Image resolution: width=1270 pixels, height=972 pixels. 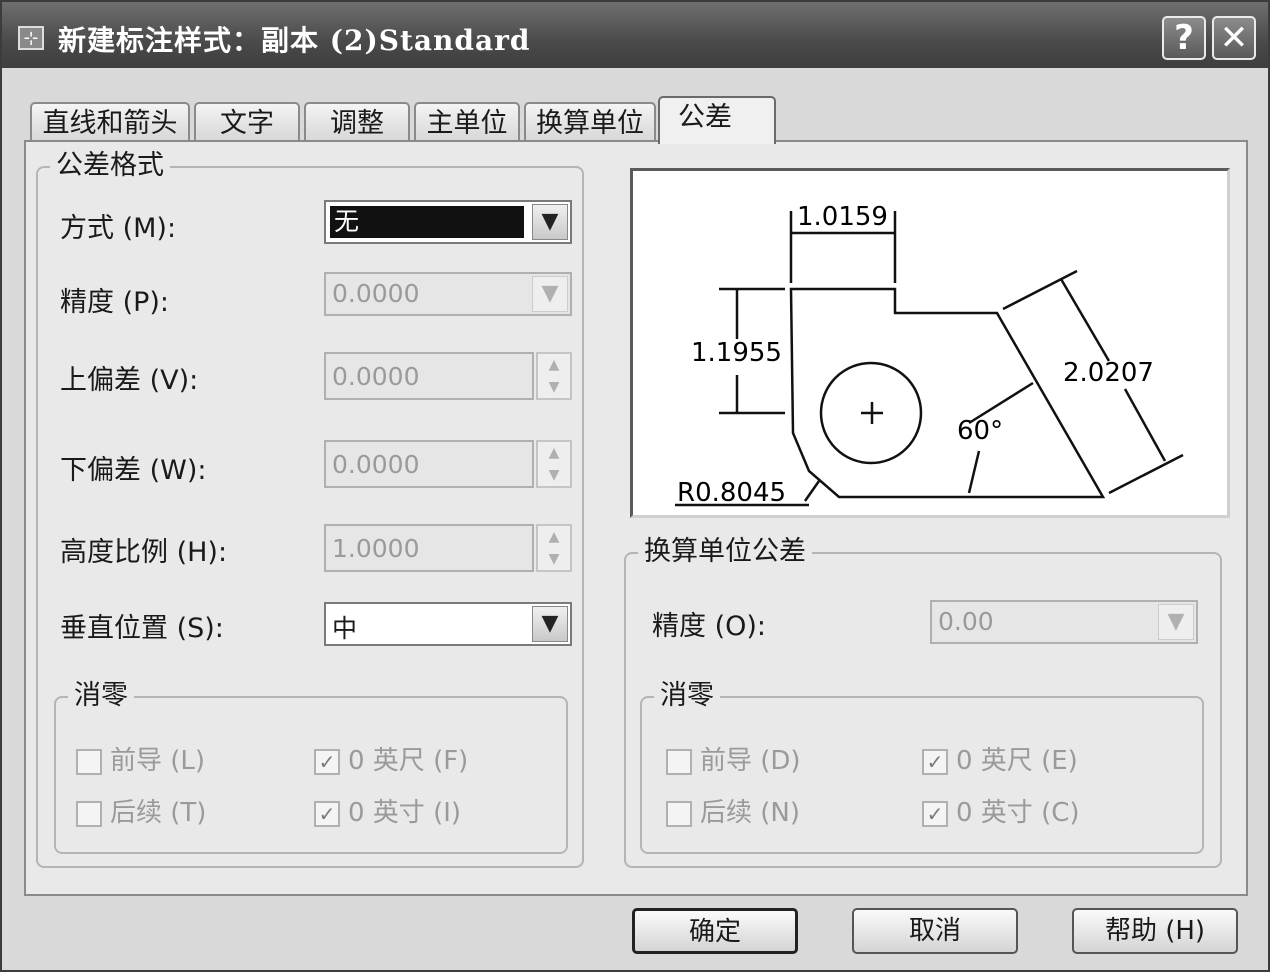 What do you see at coordinates (405, 813) in the screenshot?
I see `zero-inches-label: 0 英寸 (I)` at bounding box center [405, 813].